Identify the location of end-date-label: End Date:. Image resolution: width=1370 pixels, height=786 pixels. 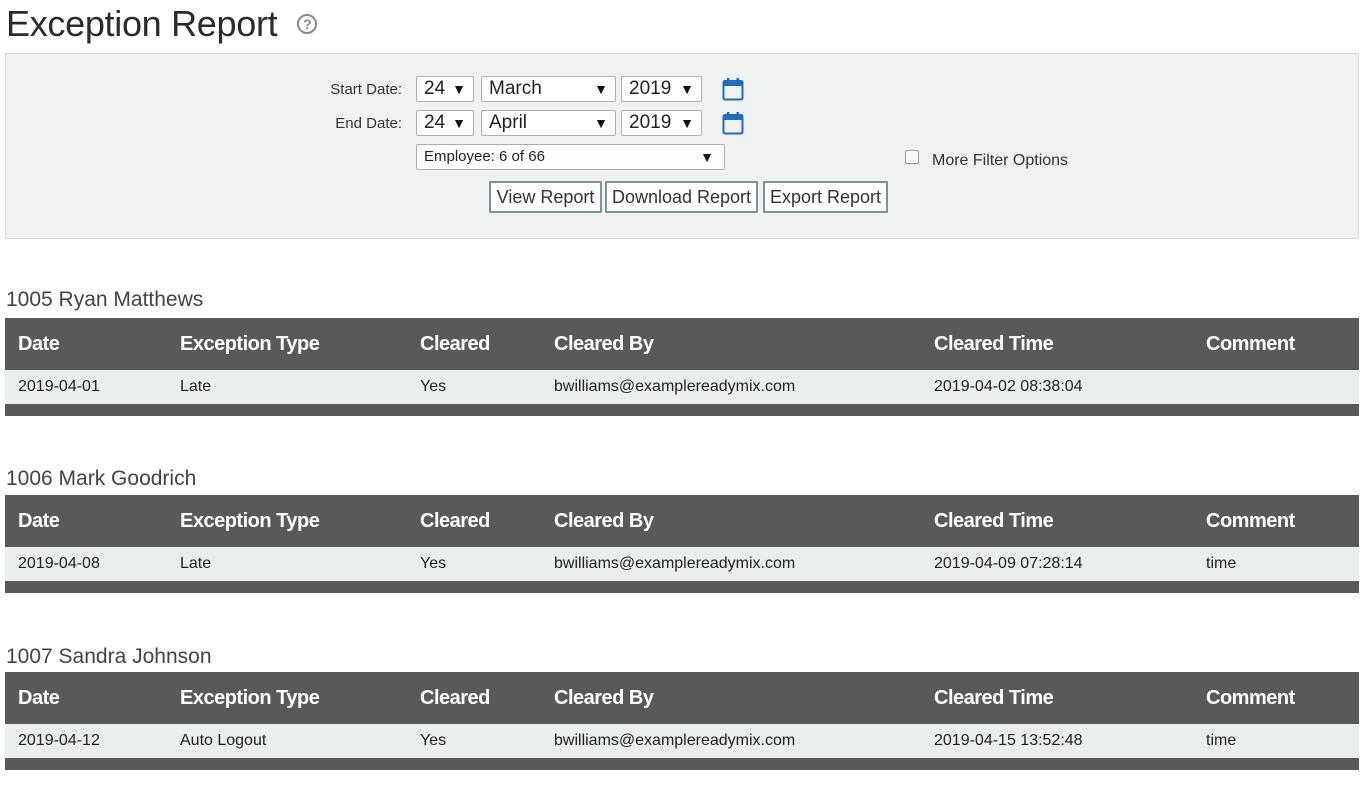
(368, 123).